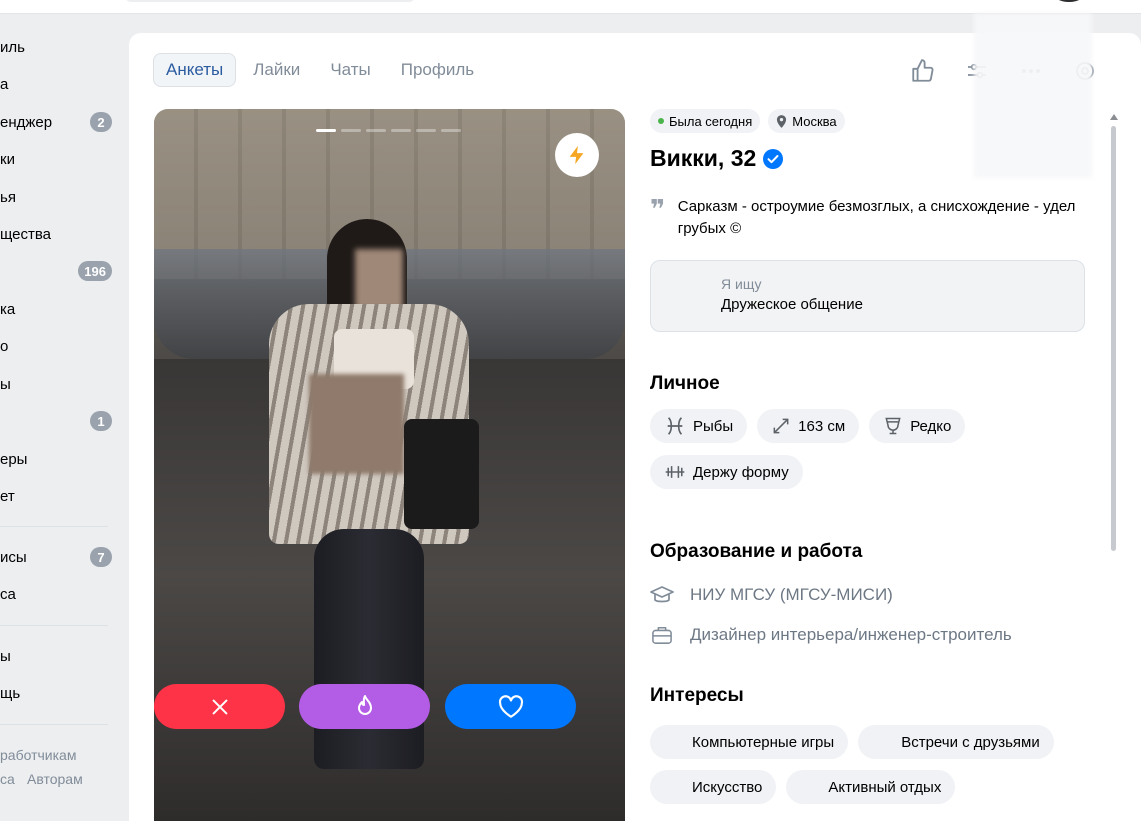  I want to click on close-icon, so click(219, 706).